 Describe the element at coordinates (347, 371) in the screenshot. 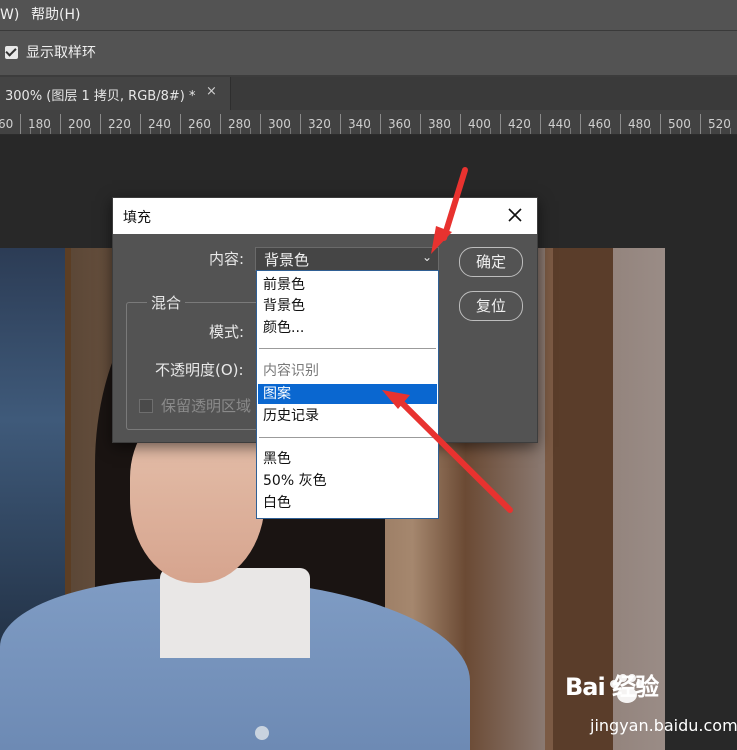

I see `dropdown-item-content-aware: 内容识别` at that location.